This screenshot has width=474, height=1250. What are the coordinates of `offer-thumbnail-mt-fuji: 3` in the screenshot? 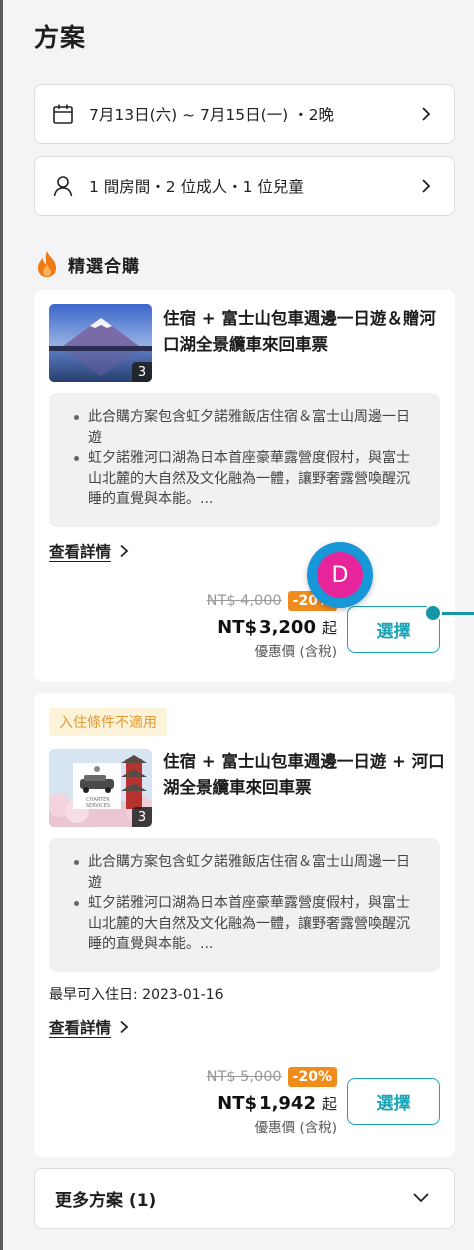 It's located at (100, 343).